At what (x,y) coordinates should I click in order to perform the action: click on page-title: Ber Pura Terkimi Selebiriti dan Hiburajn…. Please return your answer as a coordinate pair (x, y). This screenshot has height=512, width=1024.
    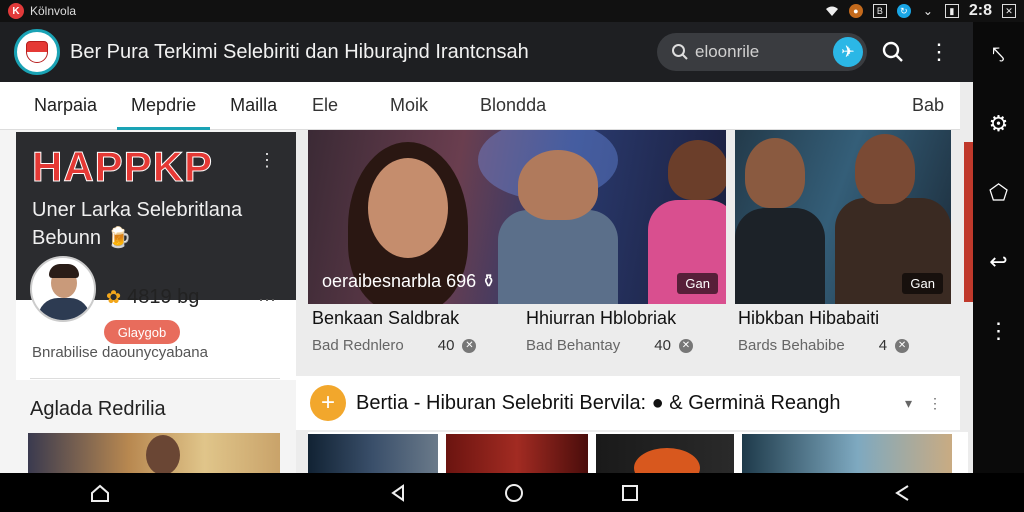
    Looking at the image, I should click on (299, 51).